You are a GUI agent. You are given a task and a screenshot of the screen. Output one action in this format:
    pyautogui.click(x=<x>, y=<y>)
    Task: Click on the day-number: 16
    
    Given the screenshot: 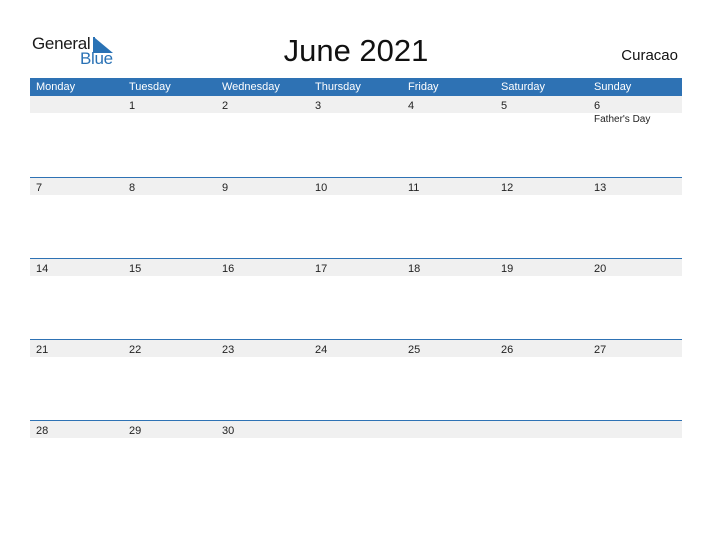 What is the action you would take?
    pyautogui.click(x=228, y=269)
    